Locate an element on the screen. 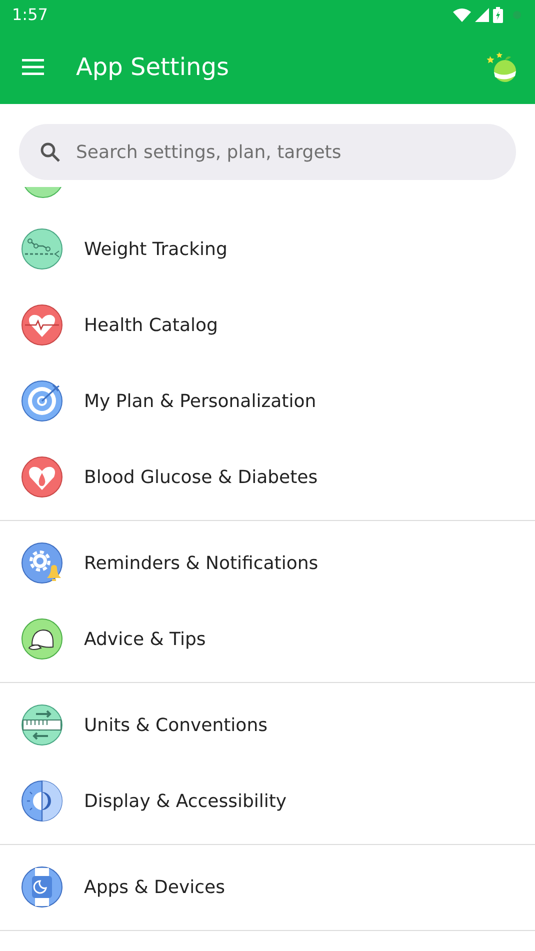 This screenshot has width=535, height=951. watch-icon is located at coordinates (42, 887).